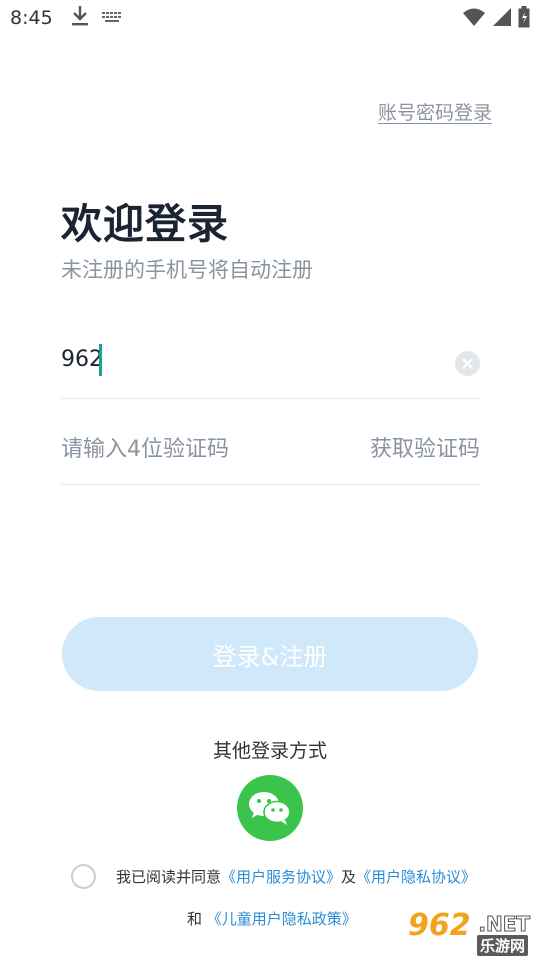  What do you see at coordinates (502, 19) in the screenshot?
I see `signal-icon` at bounding box center [502, 19].